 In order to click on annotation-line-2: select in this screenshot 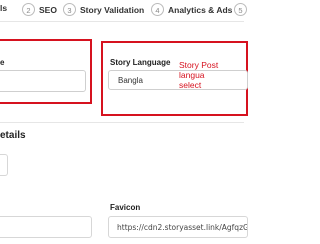, I will do `click(190, 85)`.